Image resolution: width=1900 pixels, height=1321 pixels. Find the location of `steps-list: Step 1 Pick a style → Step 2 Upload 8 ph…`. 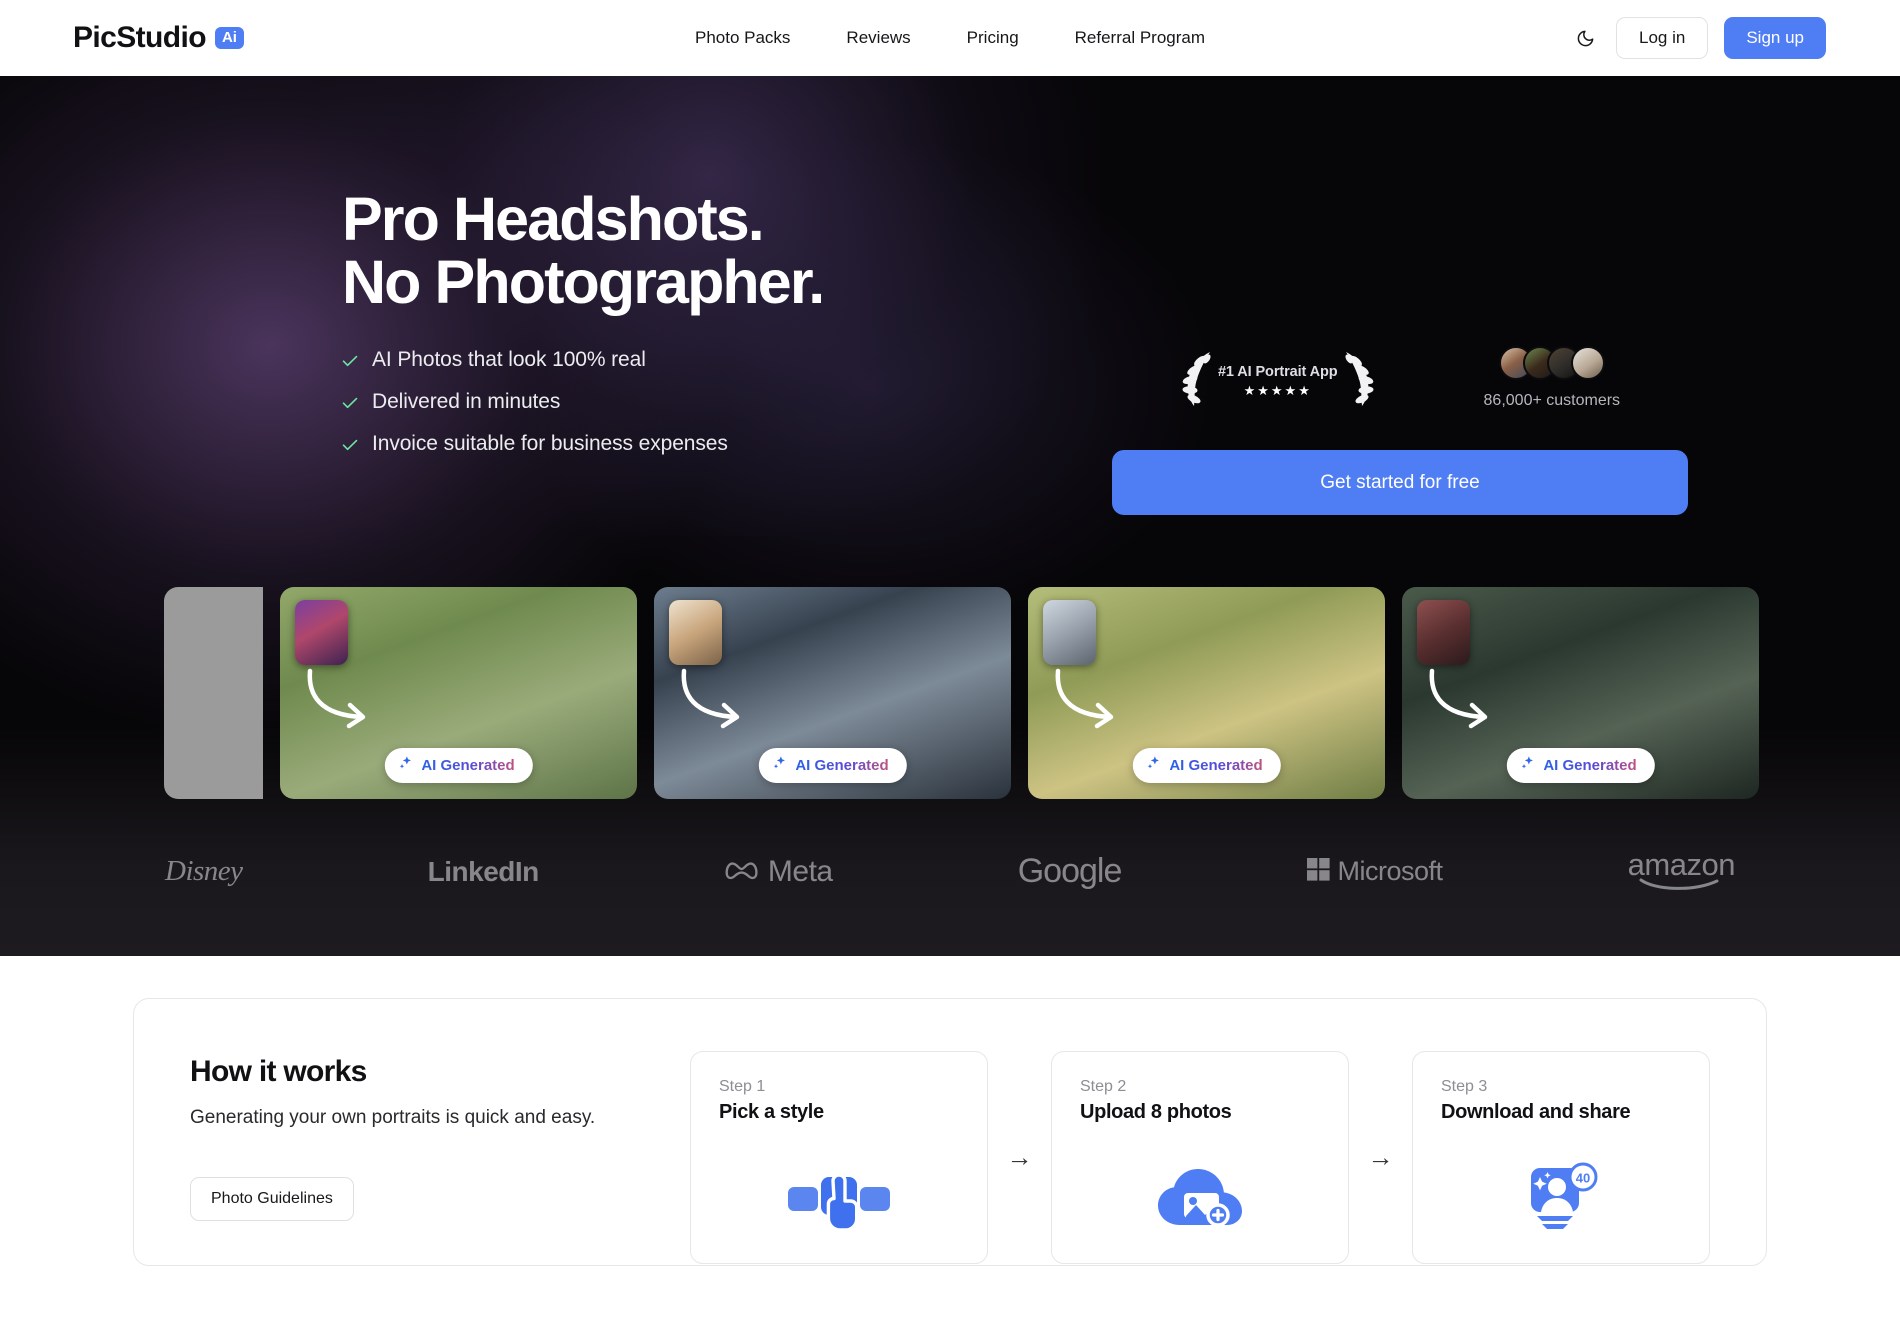

steps-list: Step 1 Pick a style → Step 2 Upload 8 ph… is located at coordinates (1200, 1157).